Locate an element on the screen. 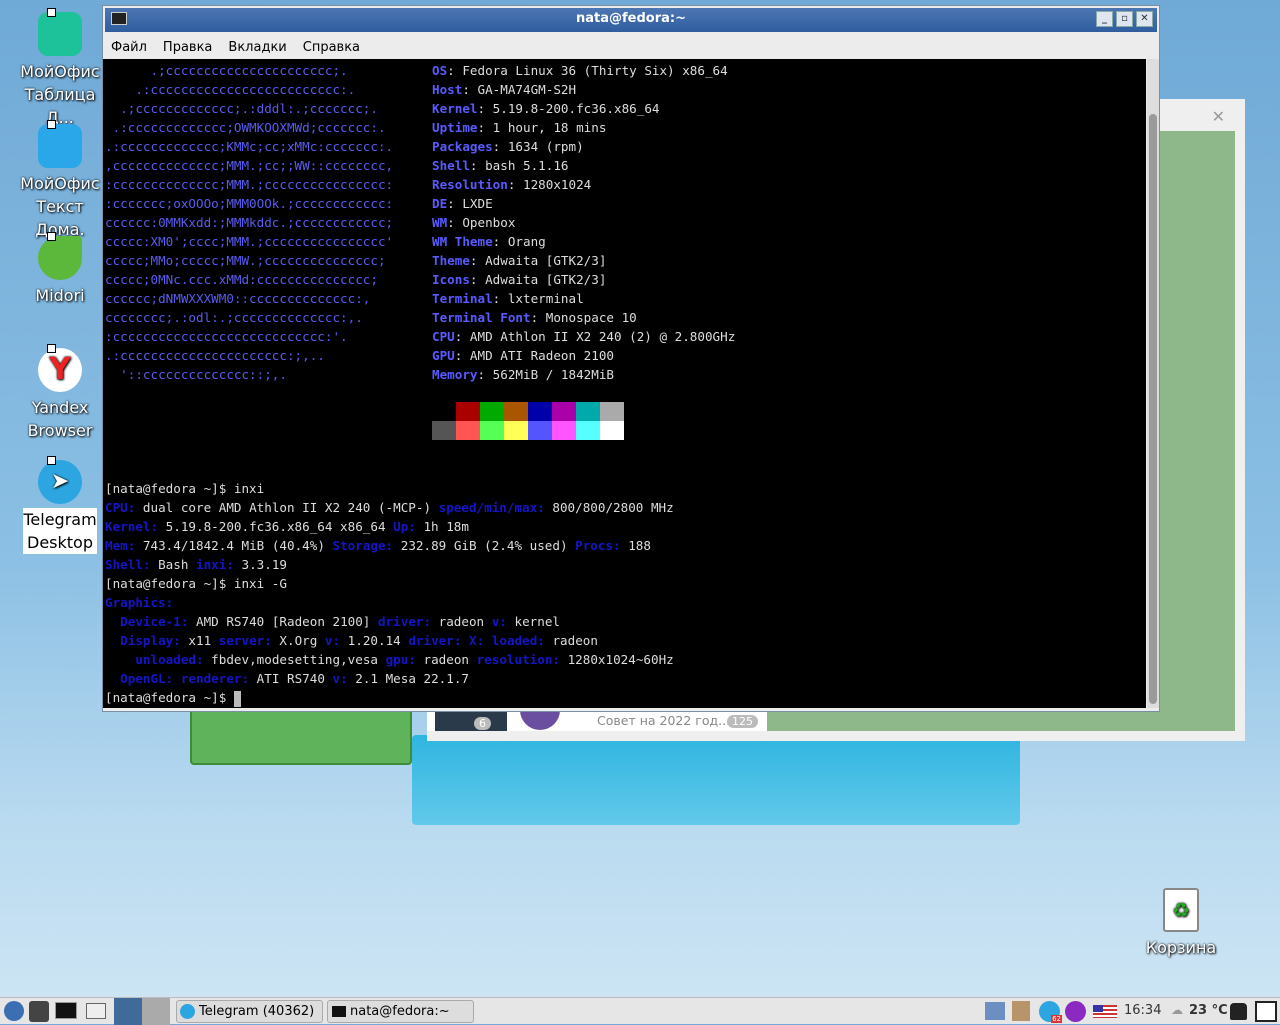 This screenshot has width=1280, height=1025. output-text: [nata@fedora ~]$ inxi is located at coordinates (185, 488).